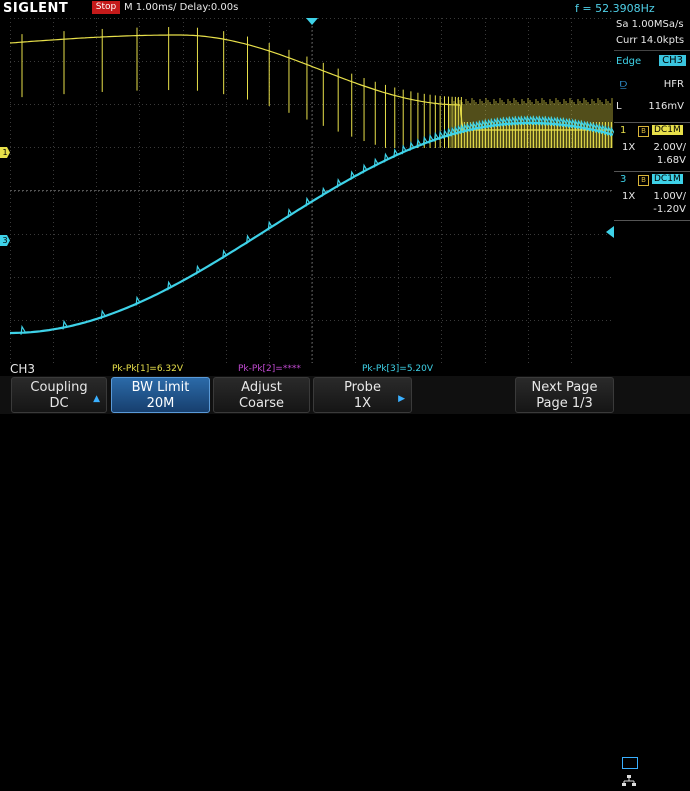 This screenshot has height=791, width=690. Describe the element at coordinates (59, 403) in the screenshot. I see `coupling-value: DC` at that location.